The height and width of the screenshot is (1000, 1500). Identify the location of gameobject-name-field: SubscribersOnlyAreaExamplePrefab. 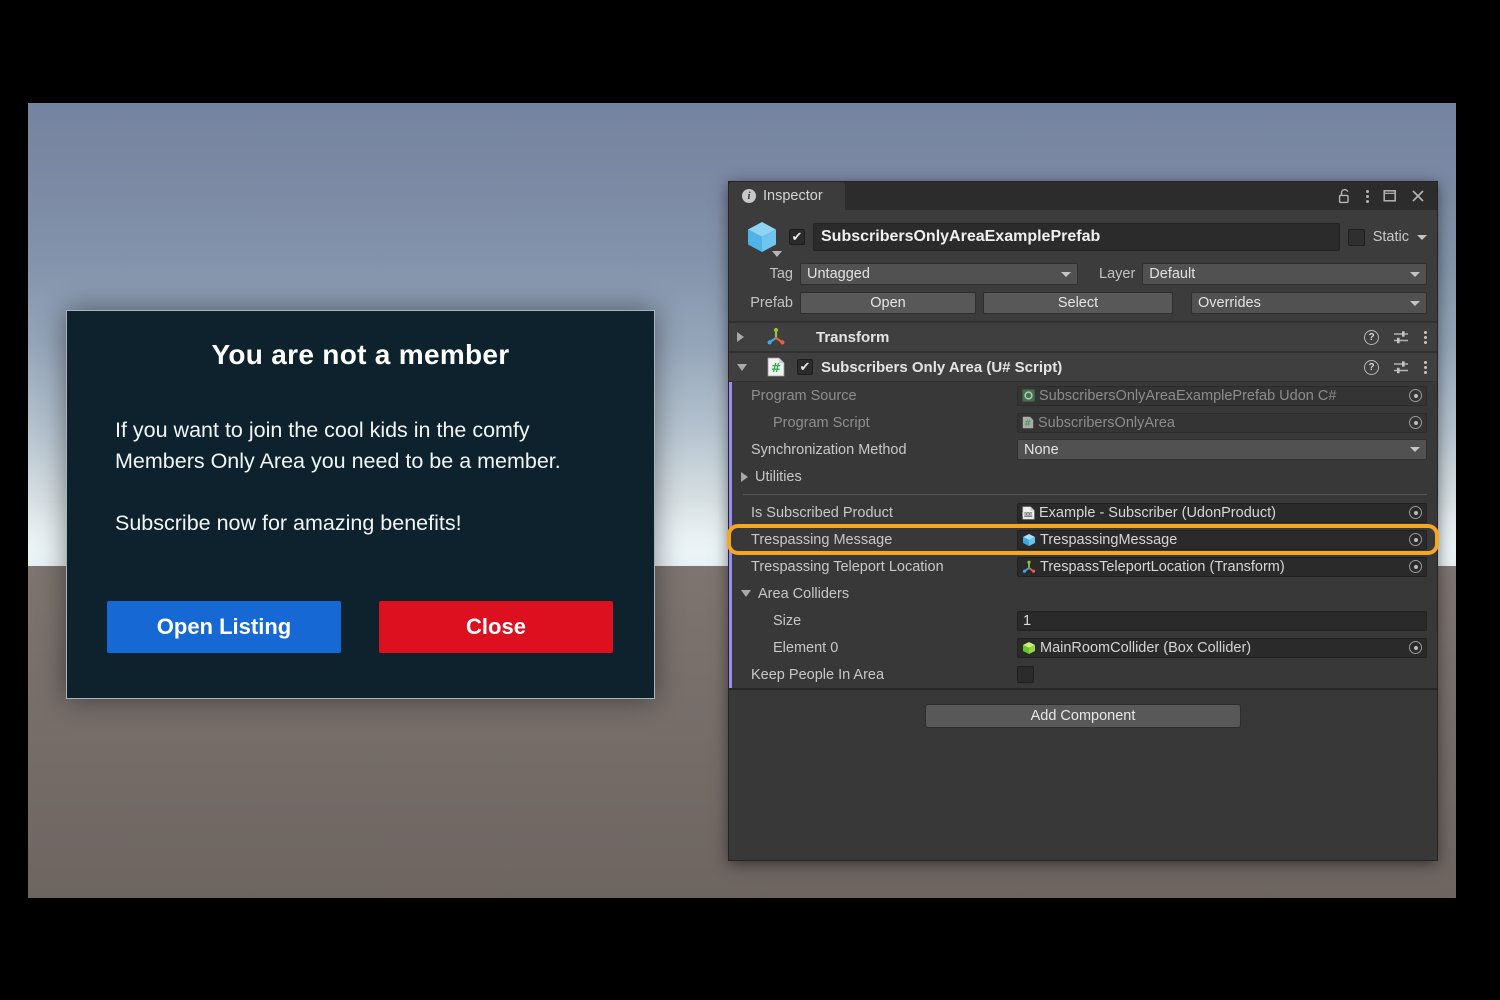
(1076, 237).